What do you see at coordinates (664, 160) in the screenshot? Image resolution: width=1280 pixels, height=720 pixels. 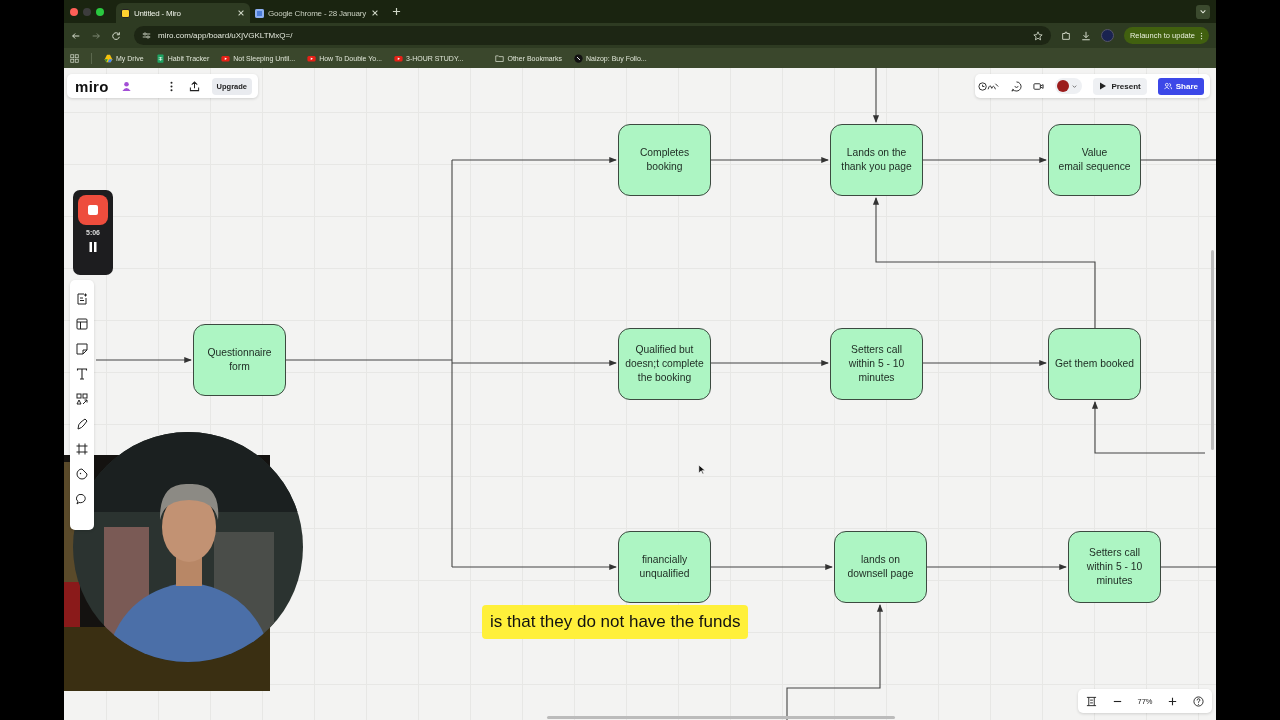 I see `flowchart-node: Completes booking` at bounding box center [664, 160].